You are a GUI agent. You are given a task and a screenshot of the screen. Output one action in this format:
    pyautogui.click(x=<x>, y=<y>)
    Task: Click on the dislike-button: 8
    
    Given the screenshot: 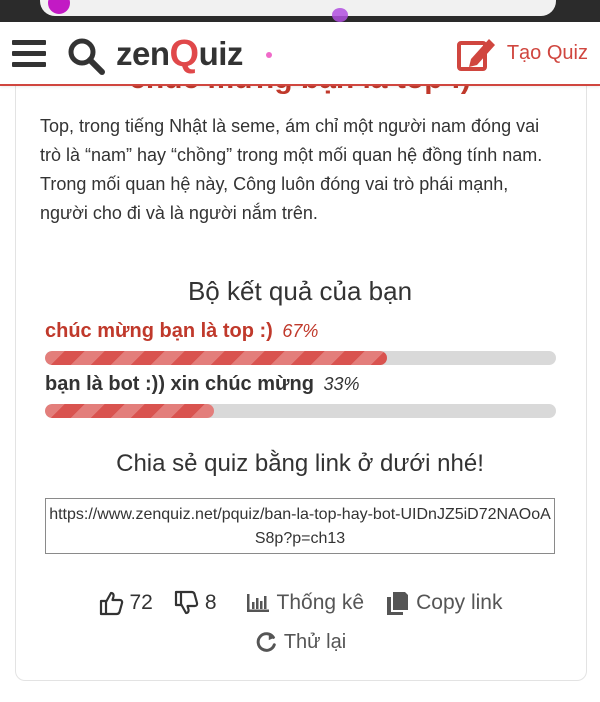 What is the action you would take?
    pyautogui.click(x=195, y=603)
    